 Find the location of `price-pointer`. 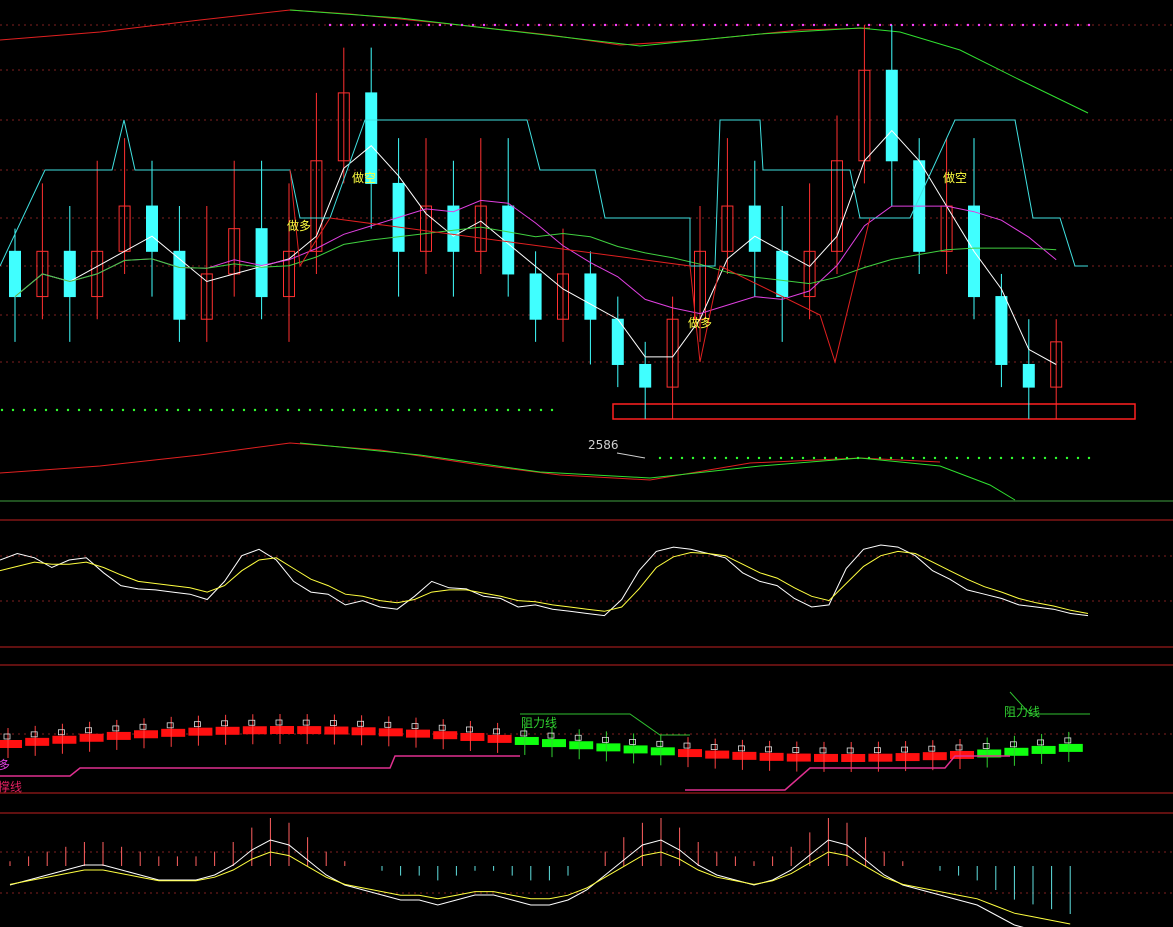

price-pointer is located at coordinates (631, 455).